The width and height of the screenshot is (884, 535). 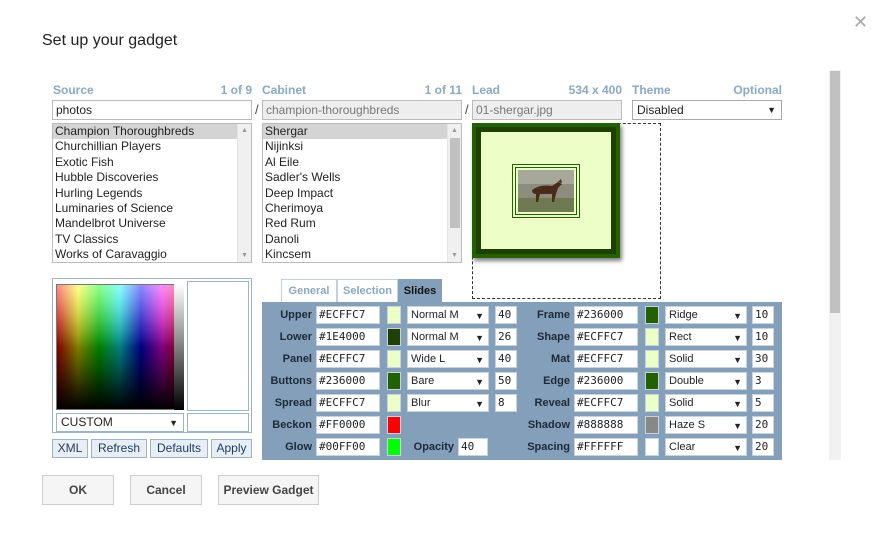 What do you see at coordinates (763, 359) in the screenshot?
I see `number-input: 30` at bounding box center [763, 359].